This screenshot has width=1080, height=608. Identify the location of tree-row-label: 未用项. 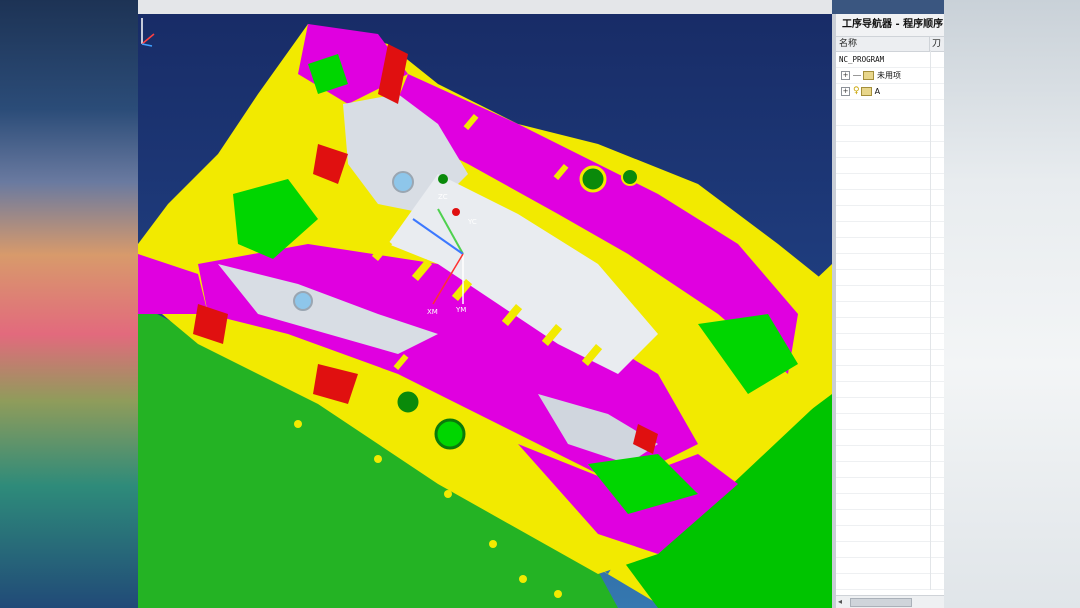
(889, 75).